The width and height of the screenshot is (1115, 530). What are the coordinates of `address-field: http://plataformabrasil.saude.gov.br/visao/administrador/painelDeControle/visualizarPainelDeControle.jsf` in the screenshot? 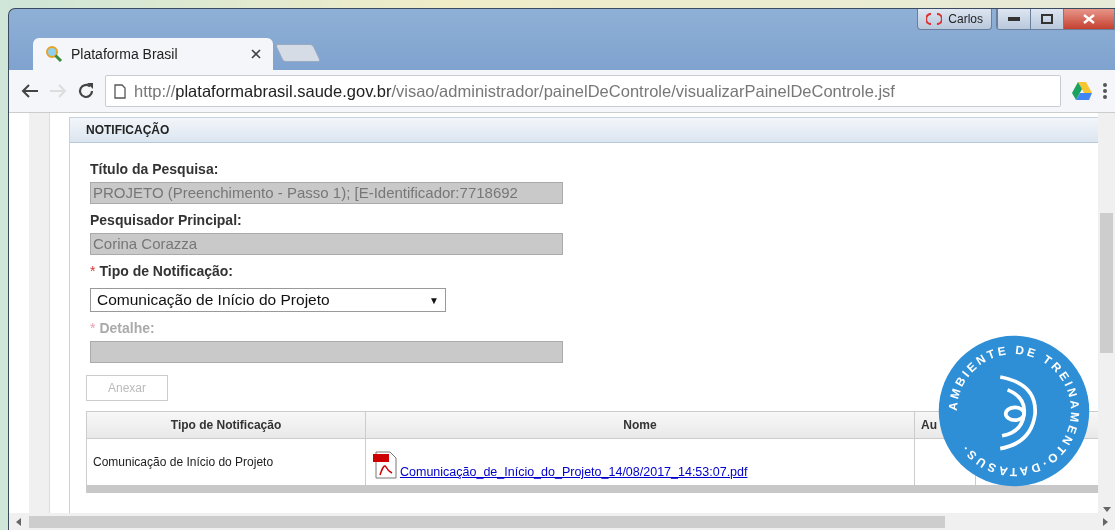 It's located at (583, 91).